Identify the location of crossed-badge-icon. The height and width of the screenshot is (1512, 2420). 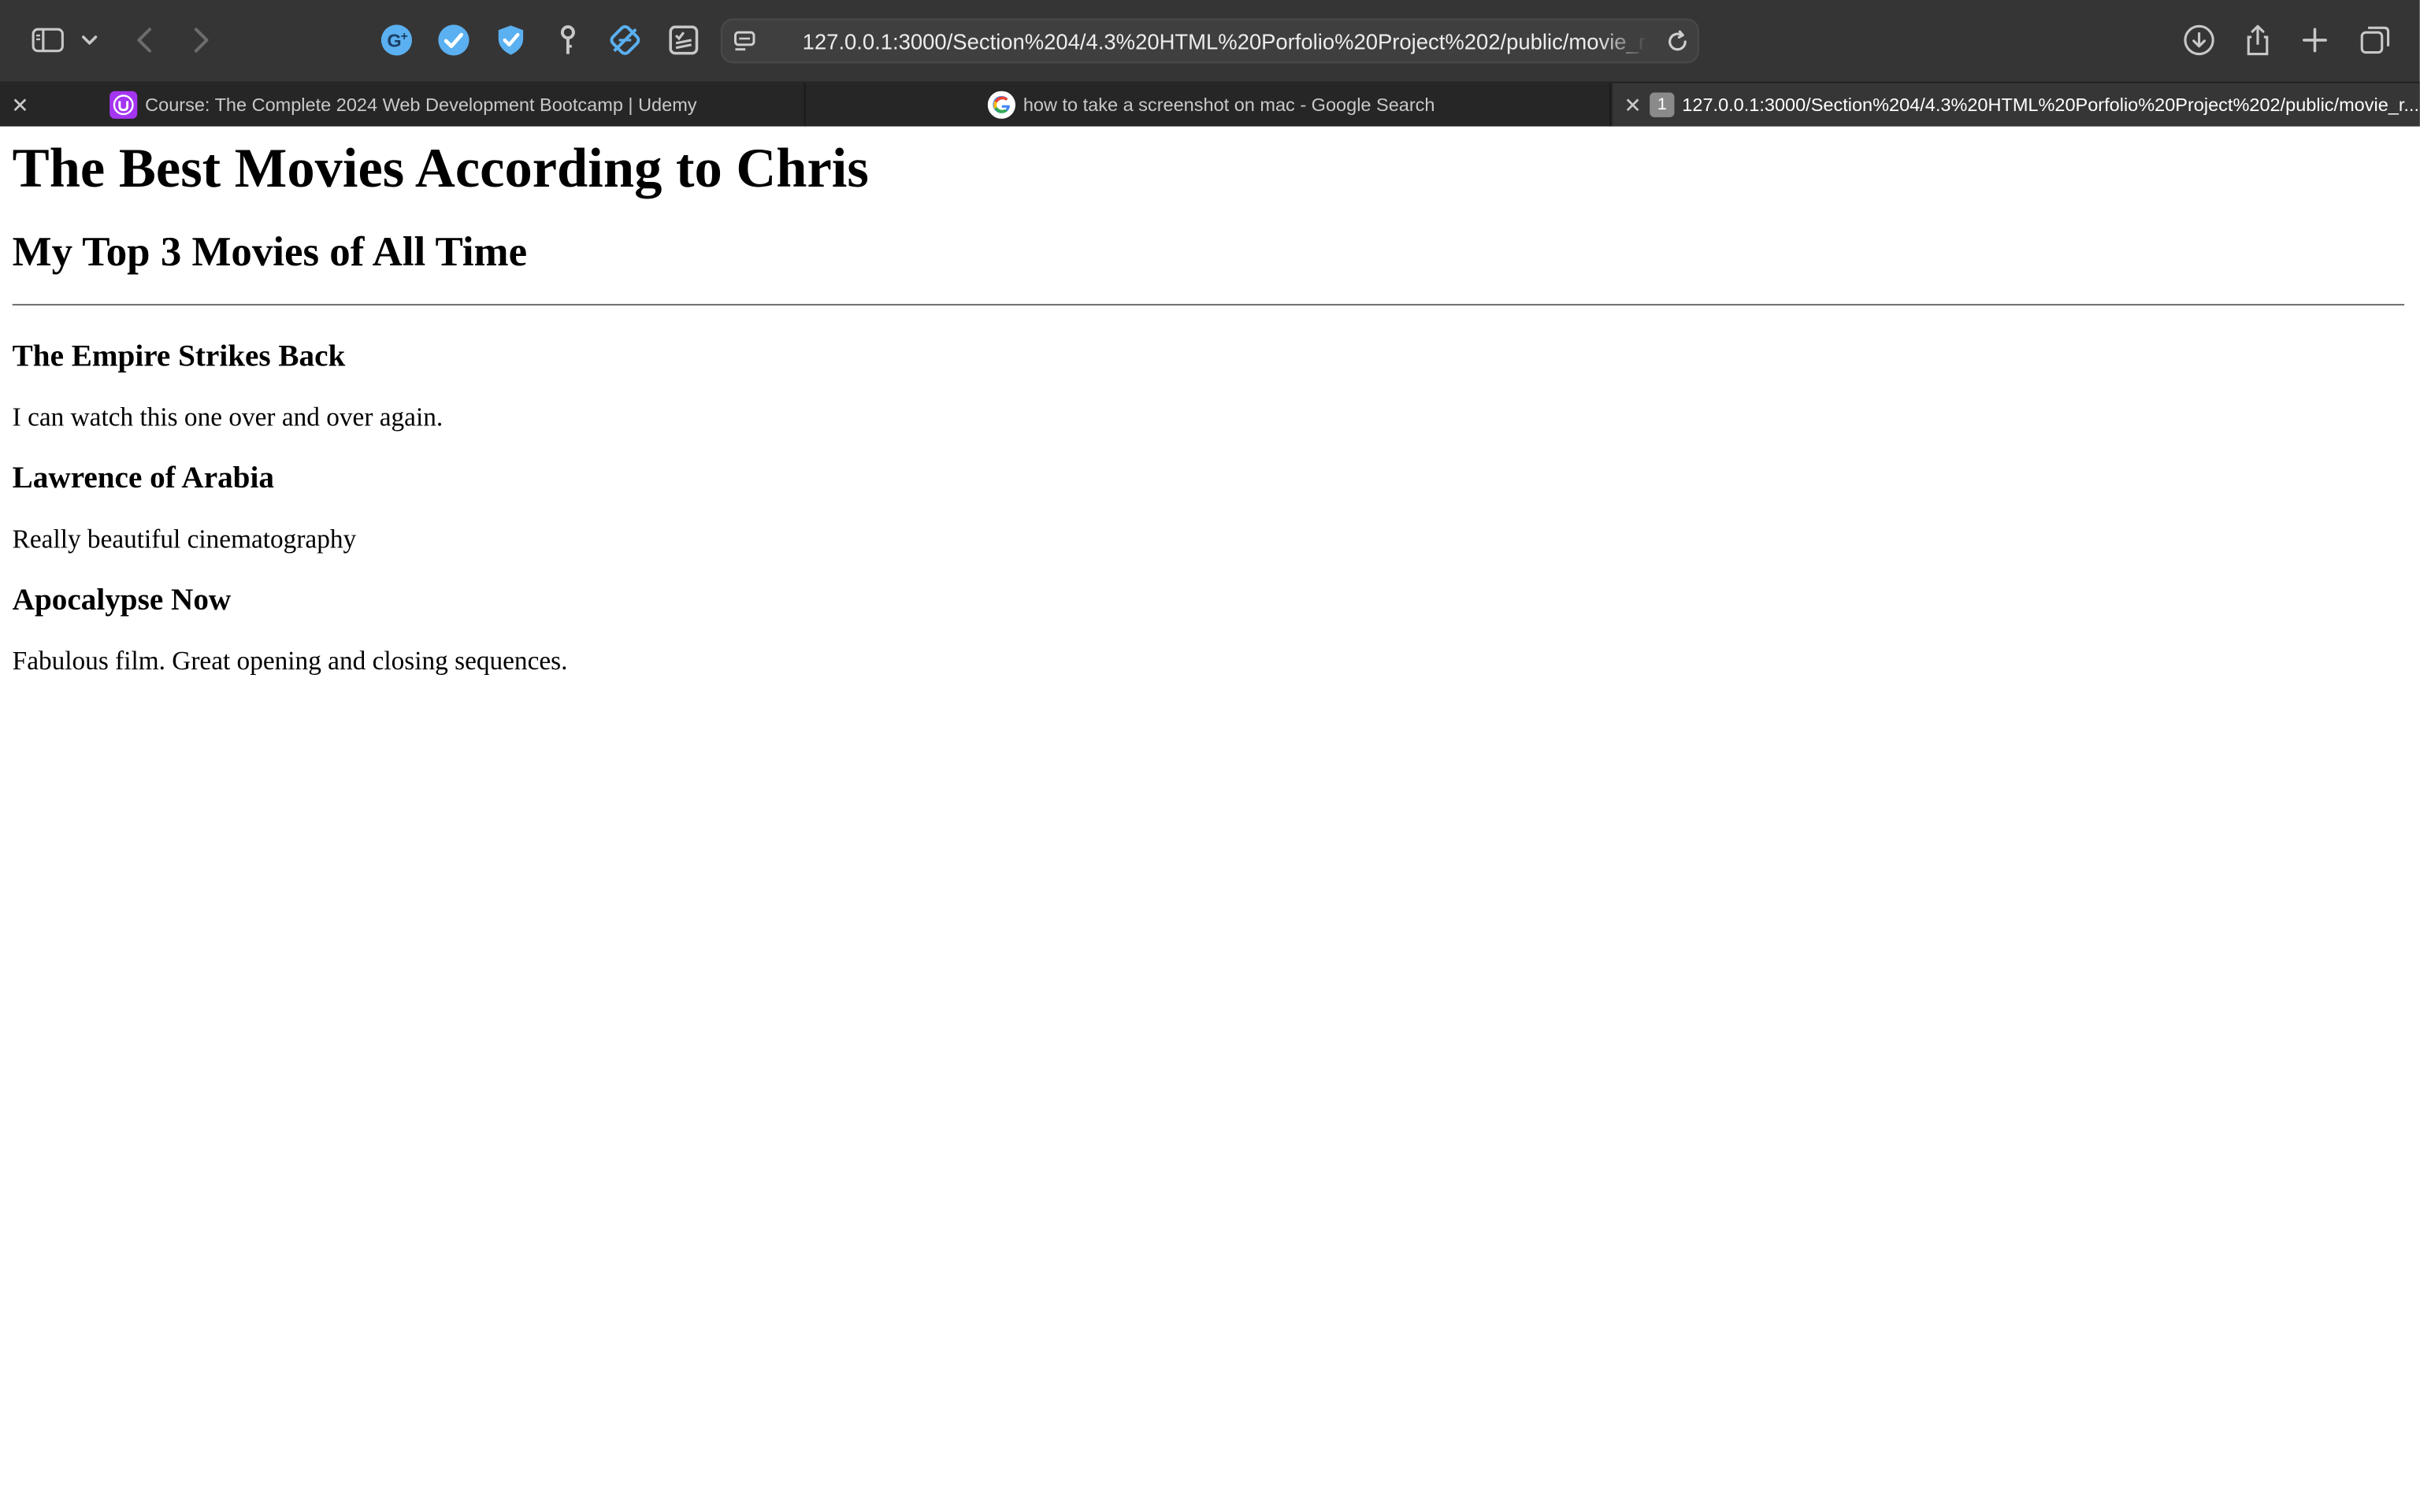
(625, 40).